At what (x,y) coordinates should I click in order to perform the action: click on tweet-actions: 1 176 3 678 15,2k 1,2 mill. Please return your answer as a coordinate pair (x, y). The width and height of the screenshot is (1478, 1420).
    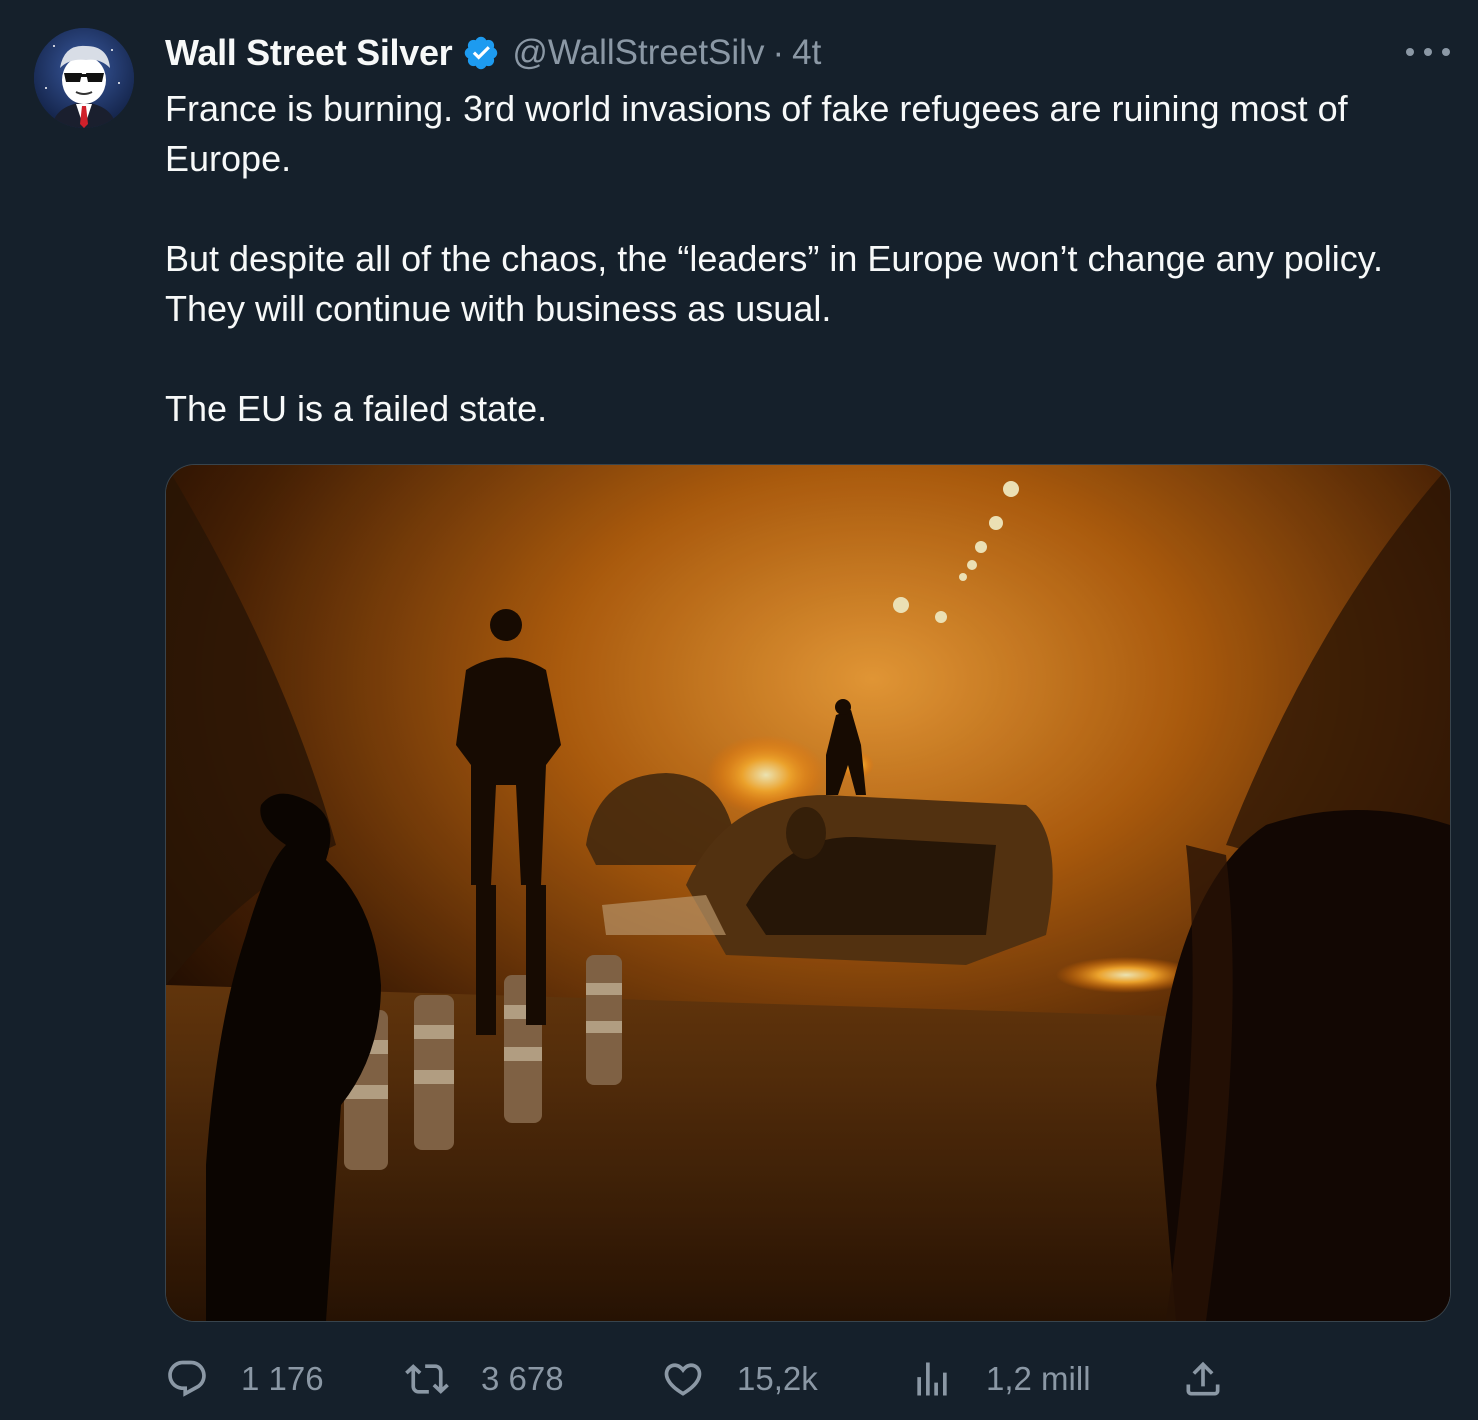
    Looking at the image, I should click on (715, 1379).